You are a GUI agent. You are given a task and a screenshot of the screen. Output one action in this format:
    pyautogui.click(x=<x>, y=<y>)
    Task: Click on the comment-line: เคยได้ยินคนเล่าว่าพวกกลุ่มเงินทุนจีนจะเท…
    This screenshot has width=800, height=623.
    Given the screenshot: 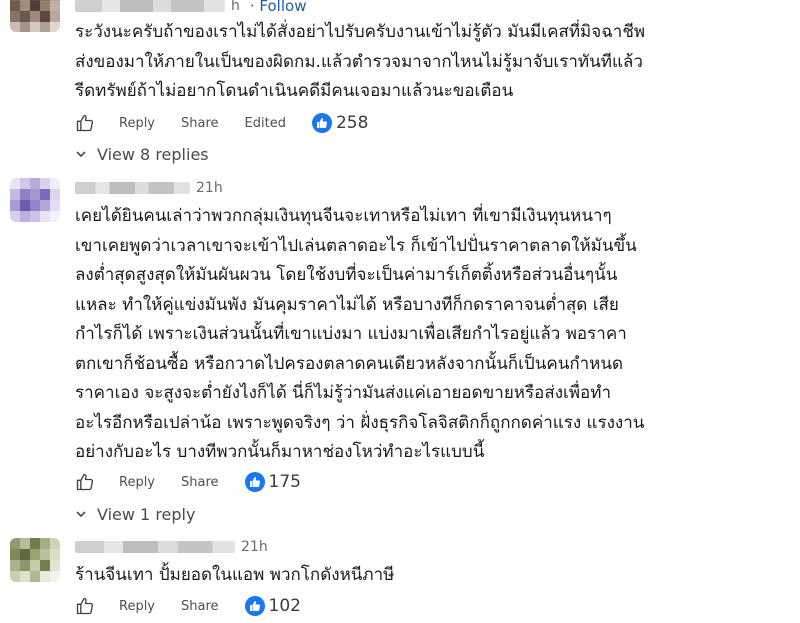 What is the action you would take?
    pyautogui.click(x=343, y=216)
    